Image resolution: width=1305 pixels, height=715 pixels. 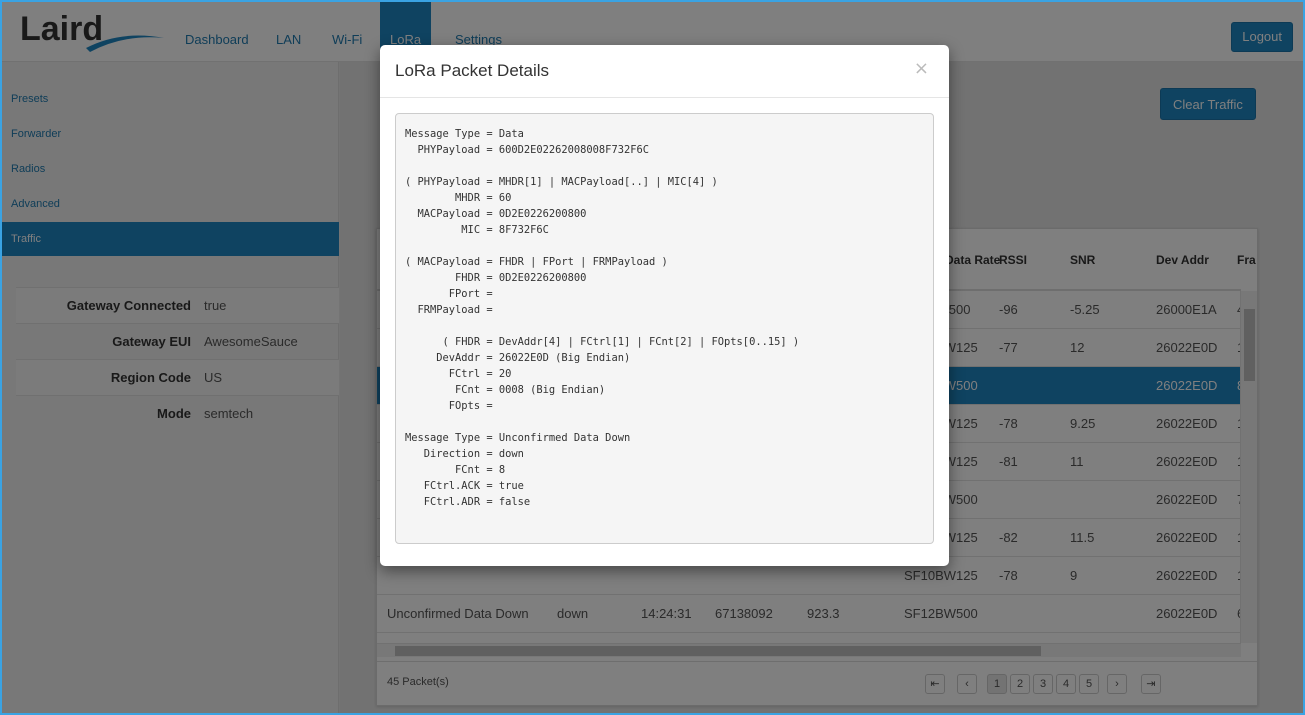 I want to click on close-icon: ×, so click(x=921, y=68).